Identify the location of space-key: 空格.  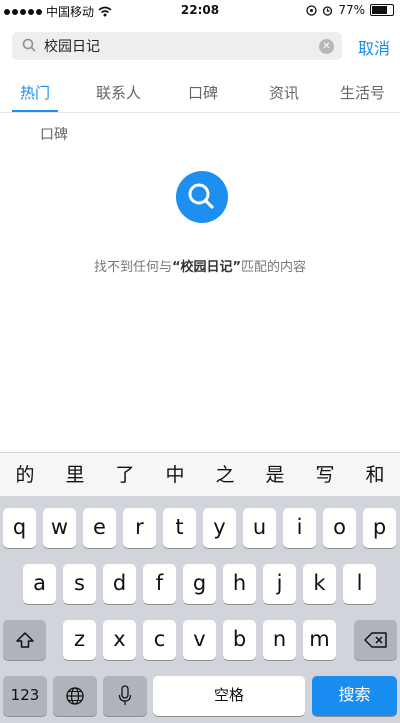
(229, 696).